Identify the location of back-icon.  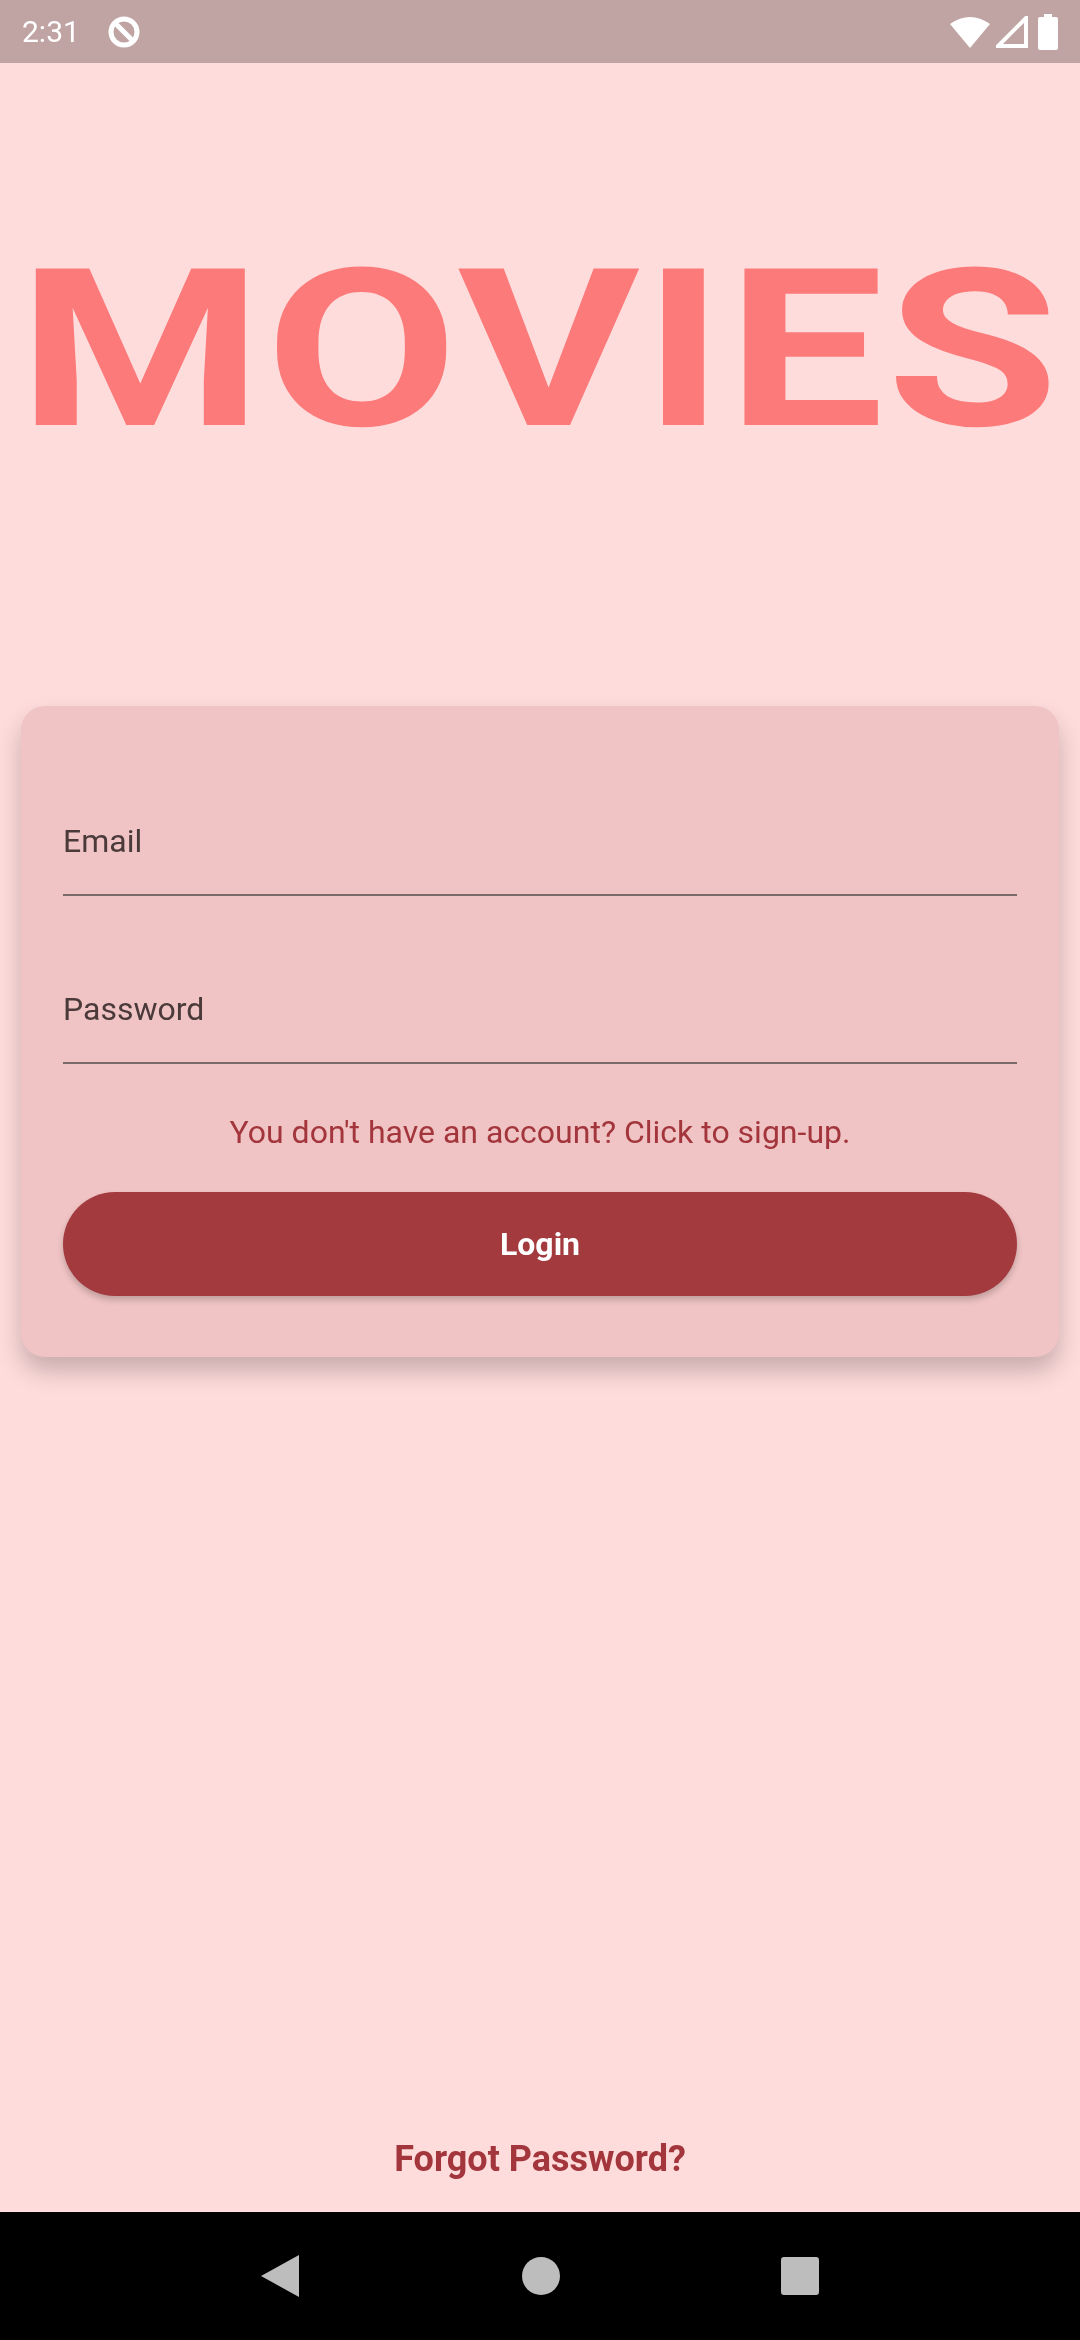
(280, 2276).